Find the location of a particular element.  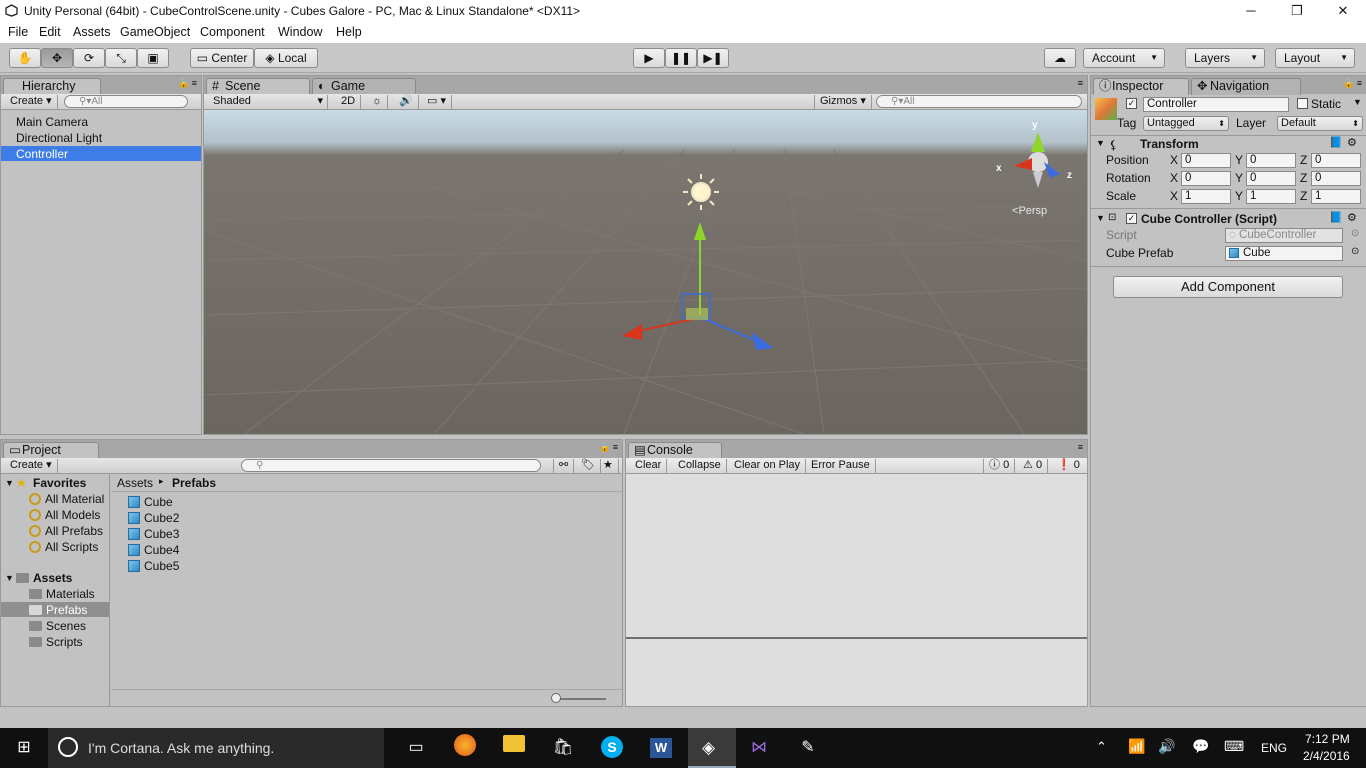

favorites-foldout-icon: ▼ is located at coordinates (9, 483).